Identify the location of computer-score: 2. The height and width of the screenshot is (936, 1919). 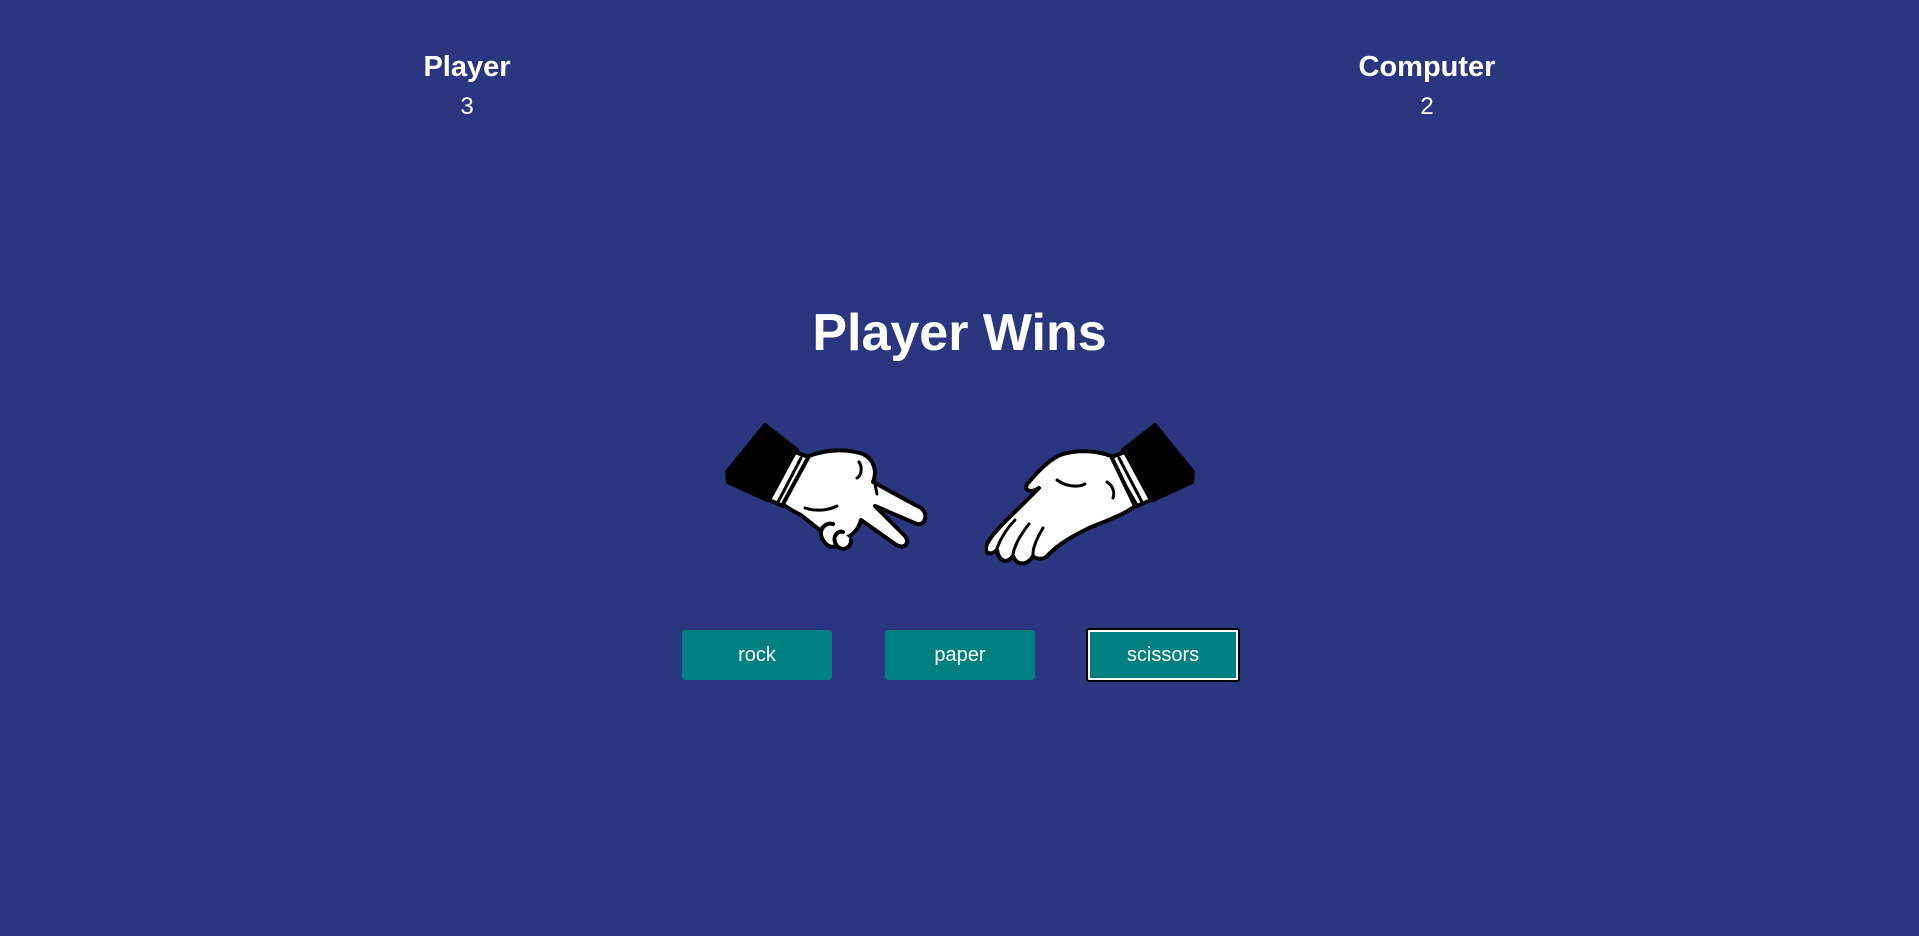
(1427, 106).